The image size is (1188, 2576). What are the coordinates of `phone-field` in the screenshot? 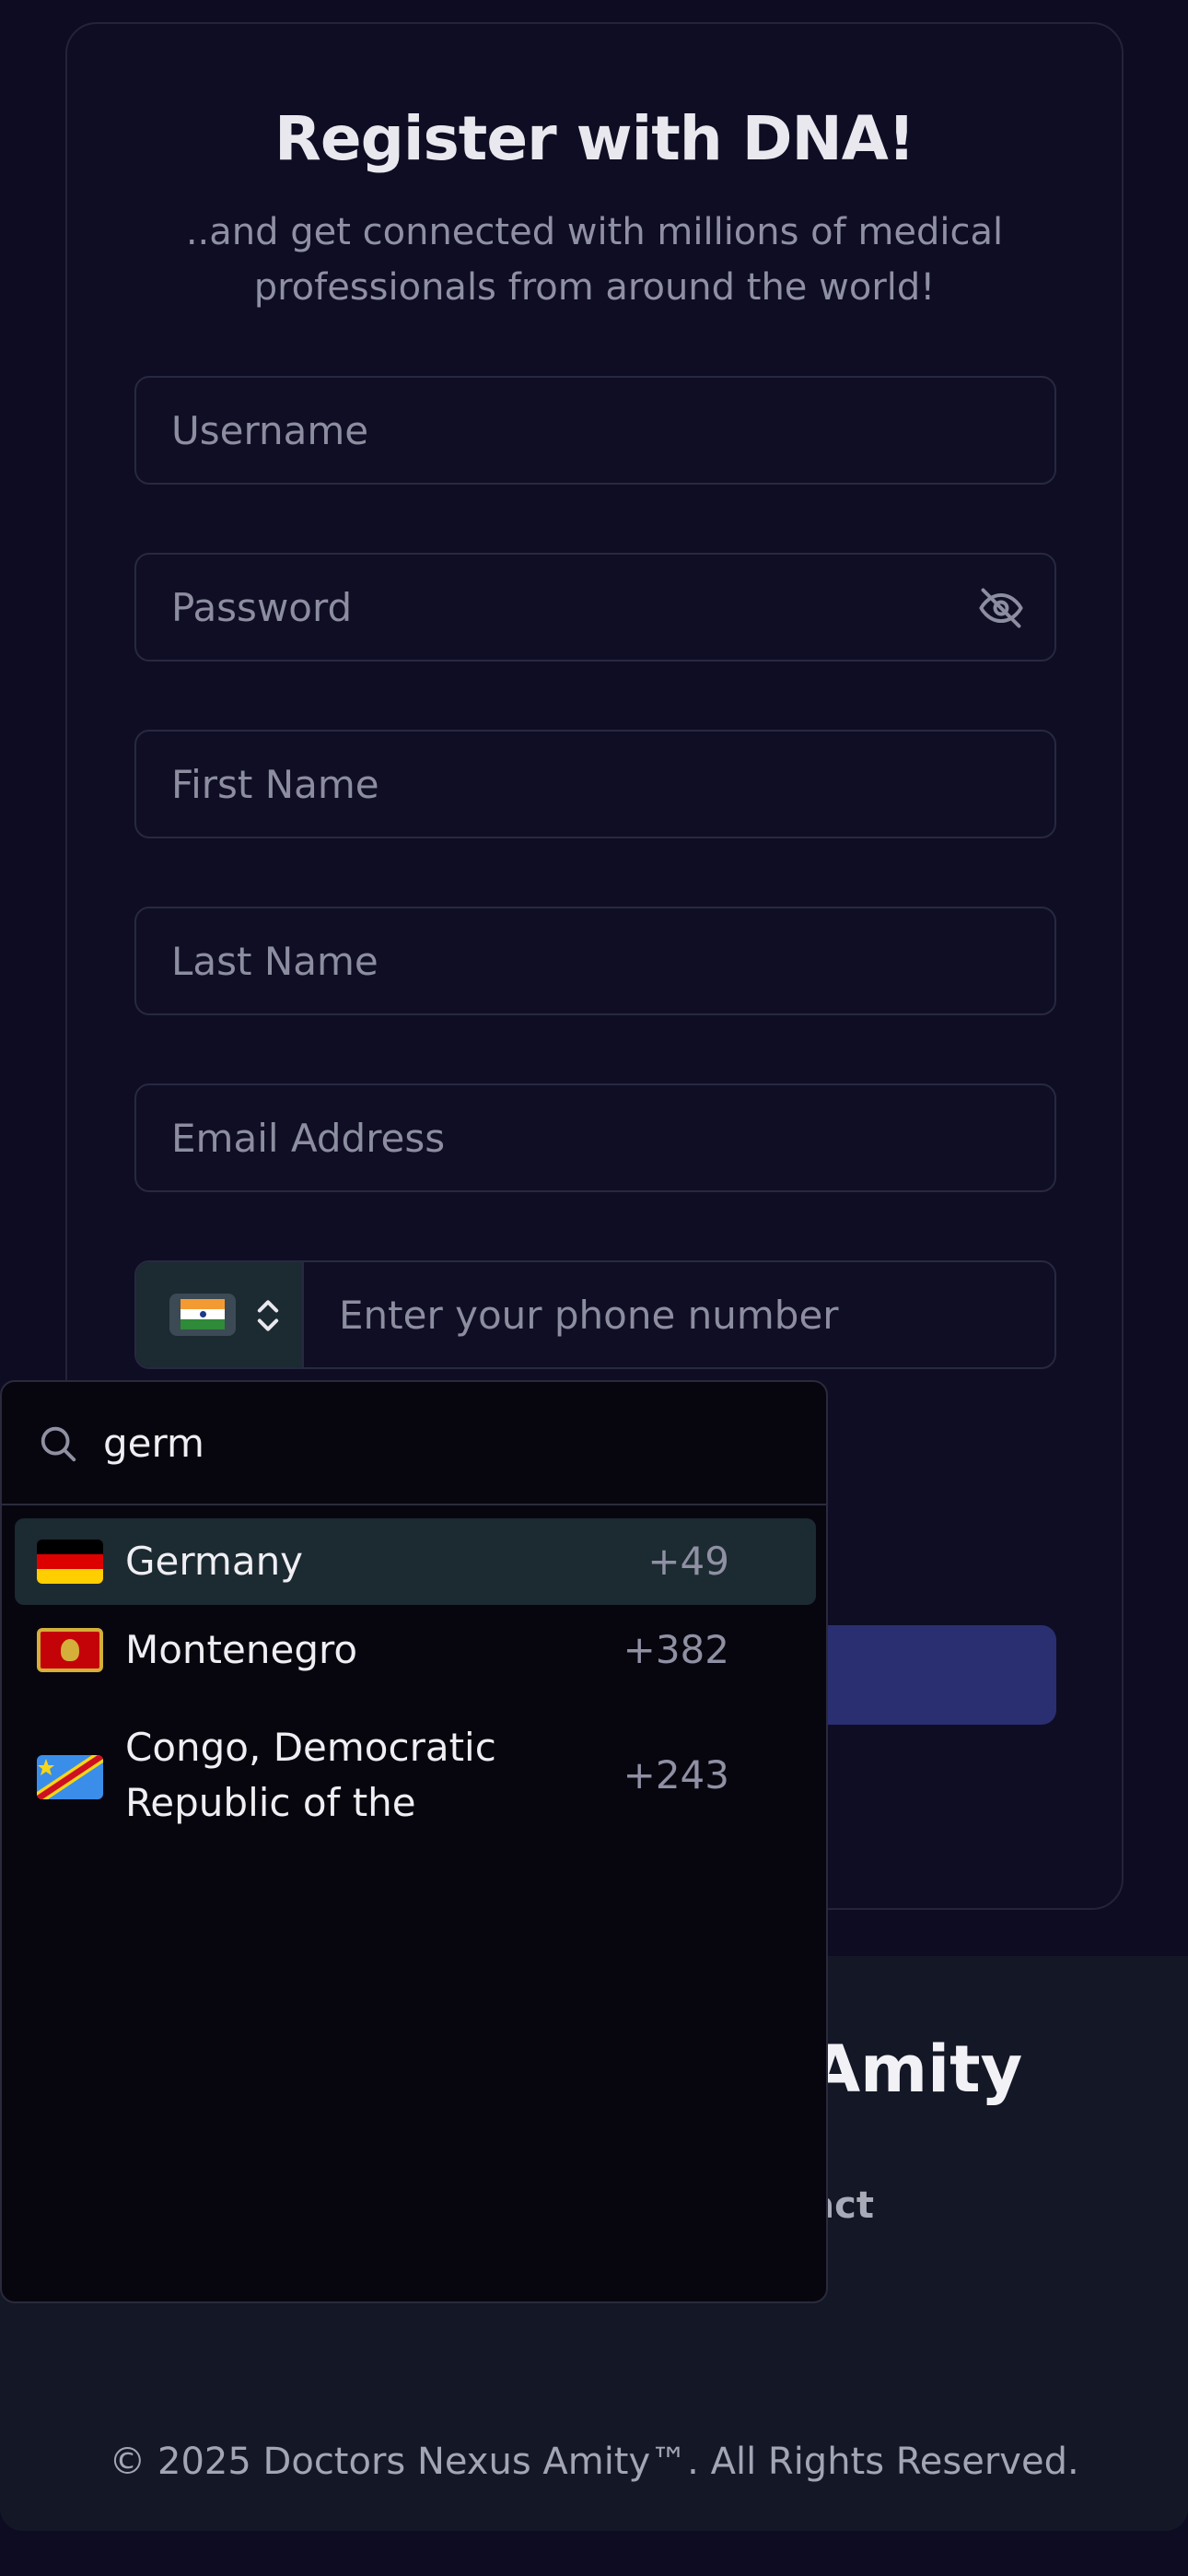 It's located at (595, 1314).